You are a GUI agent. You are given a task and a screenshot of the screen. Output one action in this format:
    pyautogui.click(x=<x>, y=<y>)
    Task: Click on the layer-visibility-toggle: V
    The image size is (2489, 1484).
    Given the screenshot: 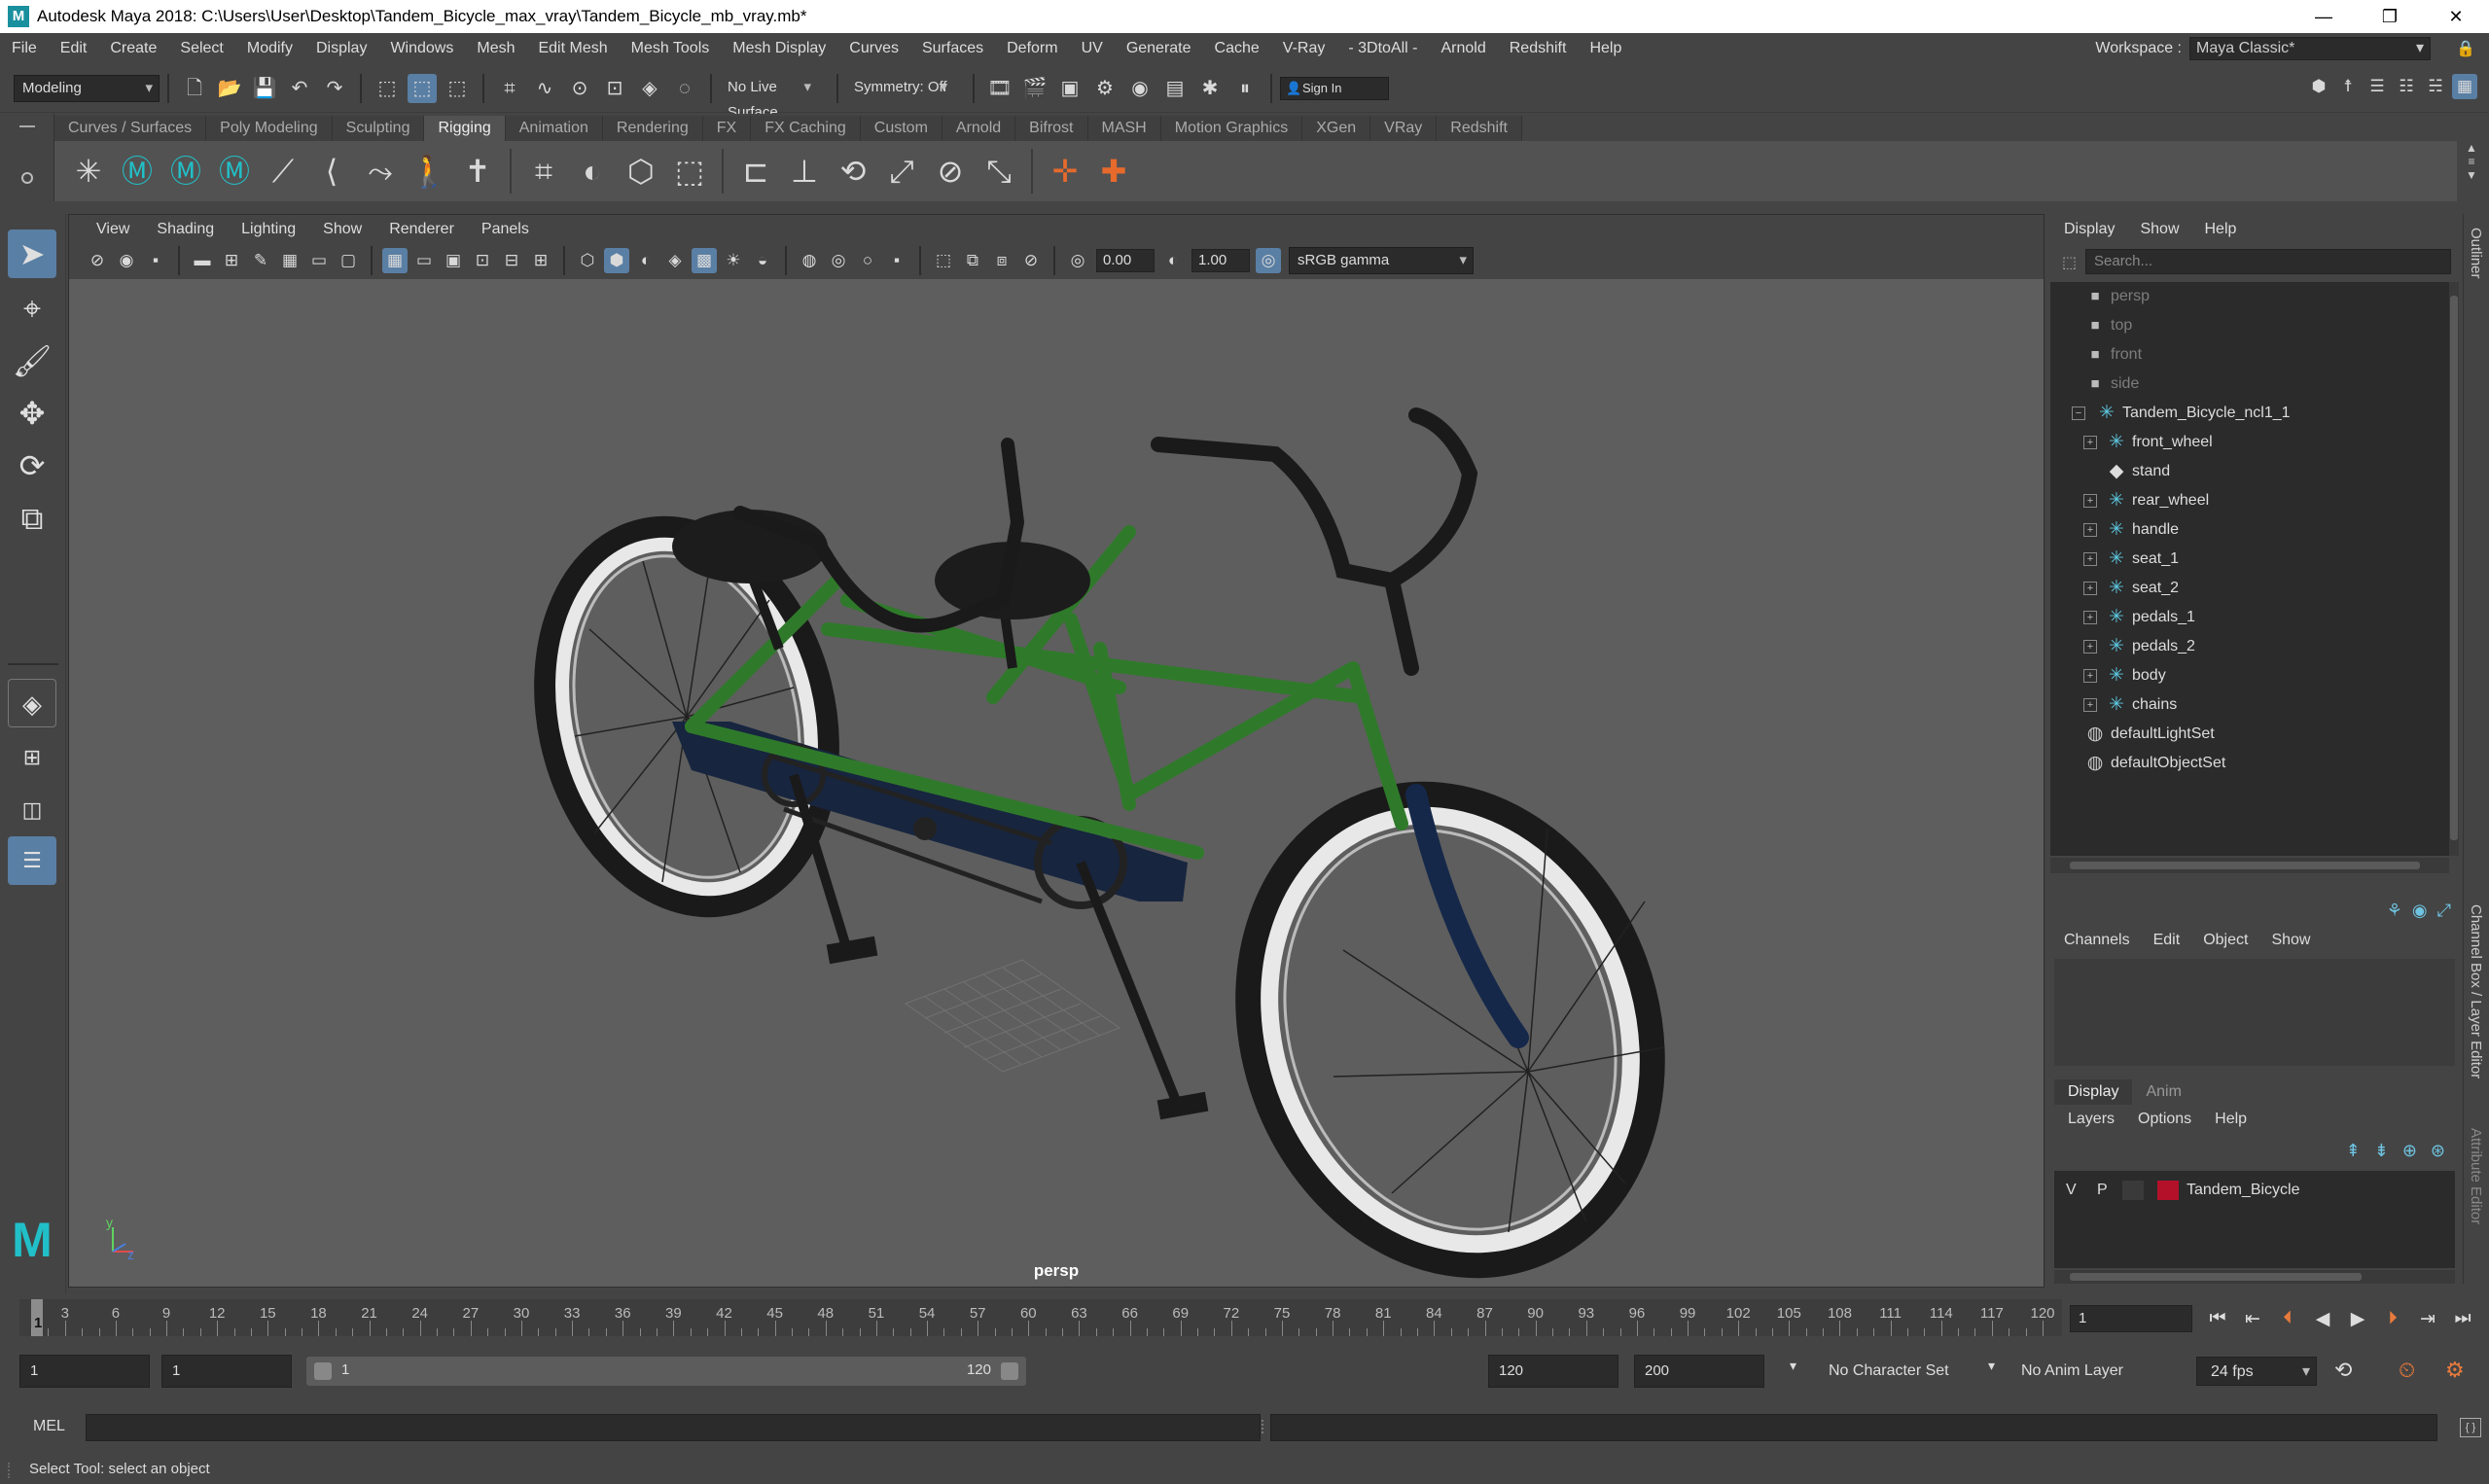 What is the action you would take?
    pyautogui.click(x=2071, y=1191)
    